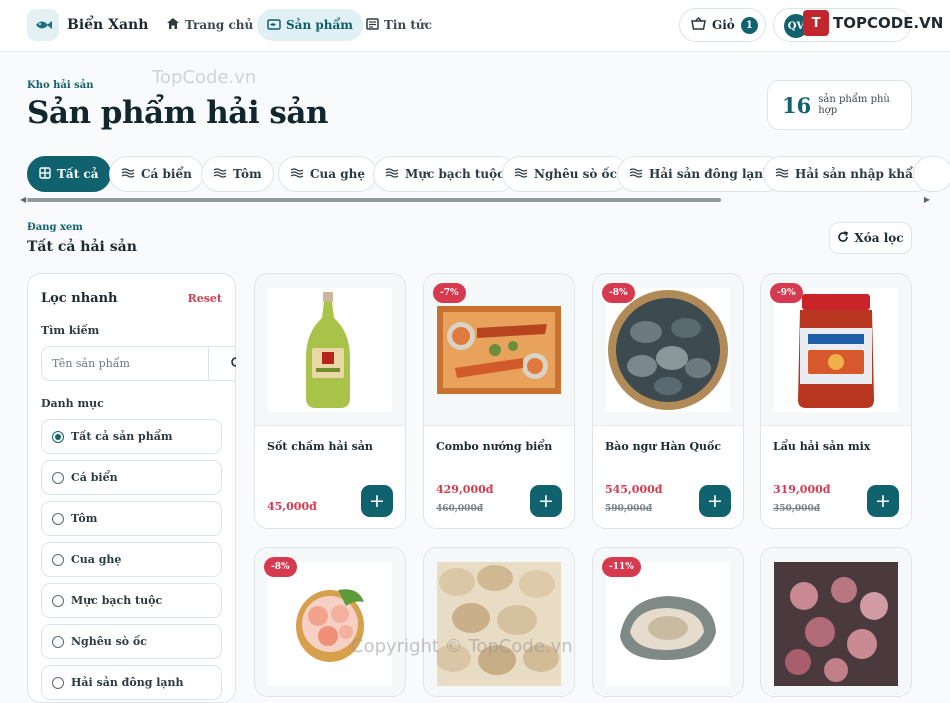 The width and height of the screenshot is (950, 703). Describe the element at coordinates (117, 600) in the screenshot. I see `radio-label: Mực bạch tuộc` at that location.